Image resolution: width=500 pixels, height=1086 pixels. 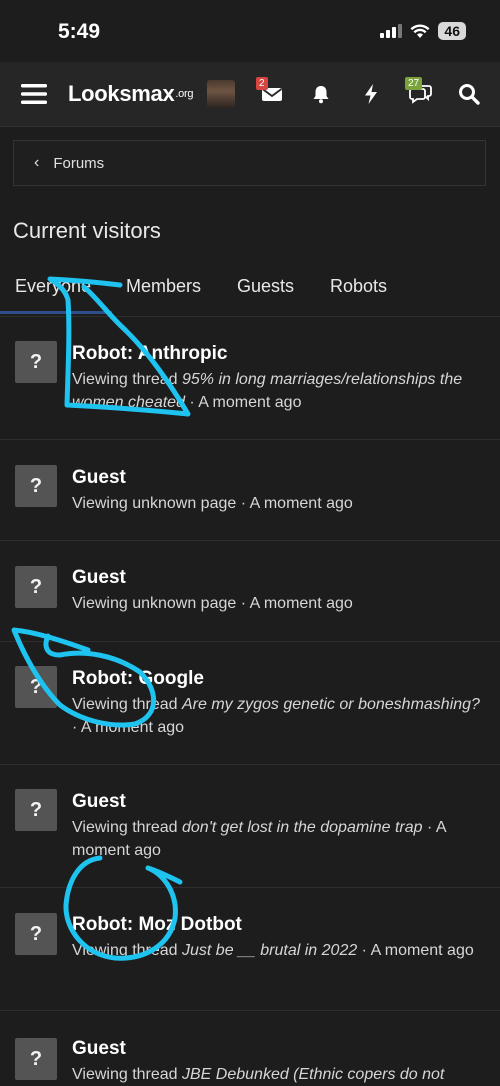 What do you see at coordinates (157, 925) in the screenshot?
I see `visitor-name: Robot: Moz Dotbot` at bounding box center [157, 925].